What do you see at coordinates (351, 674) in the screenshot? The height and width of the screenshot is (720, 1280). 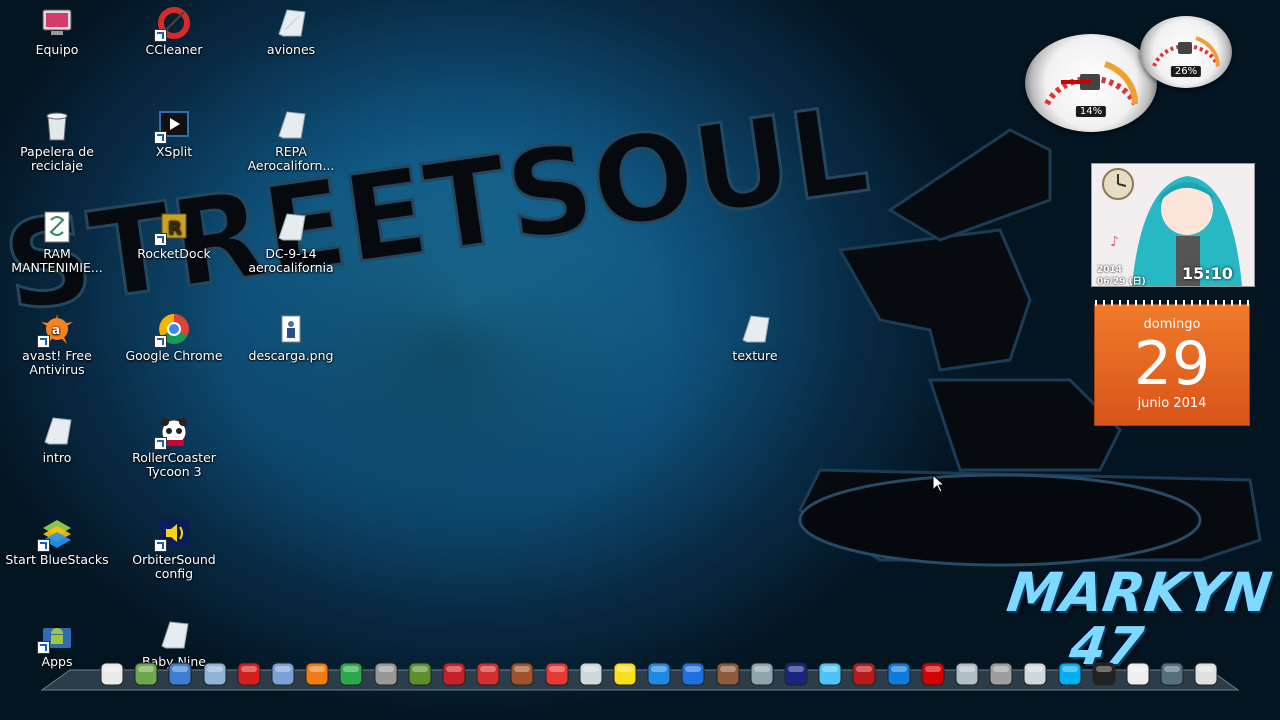 I see `media-player-icon` at bounding box center [351, 674].